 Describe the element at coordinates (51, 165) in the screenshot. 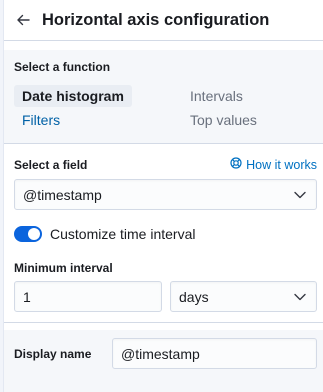

I see `field-section-label: Select a field` at that location.